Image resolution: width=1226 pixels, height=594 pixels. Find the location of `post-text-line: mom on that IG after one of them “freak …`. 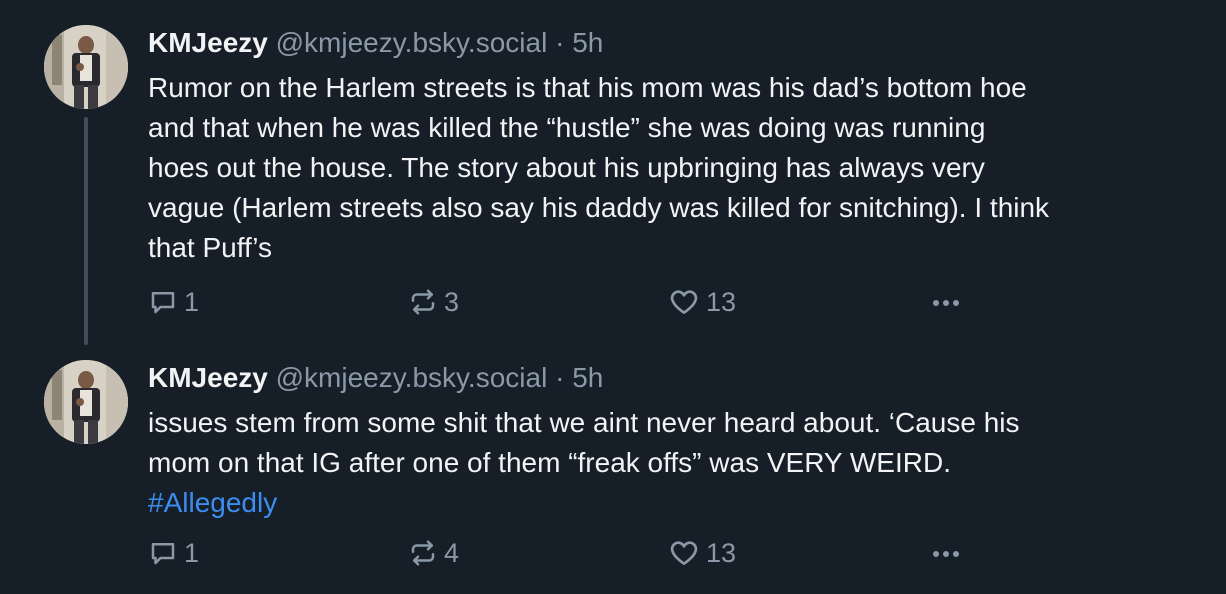

post-text-line: mom on that IG after one of them “freak … is located at coordinates (549, 462).